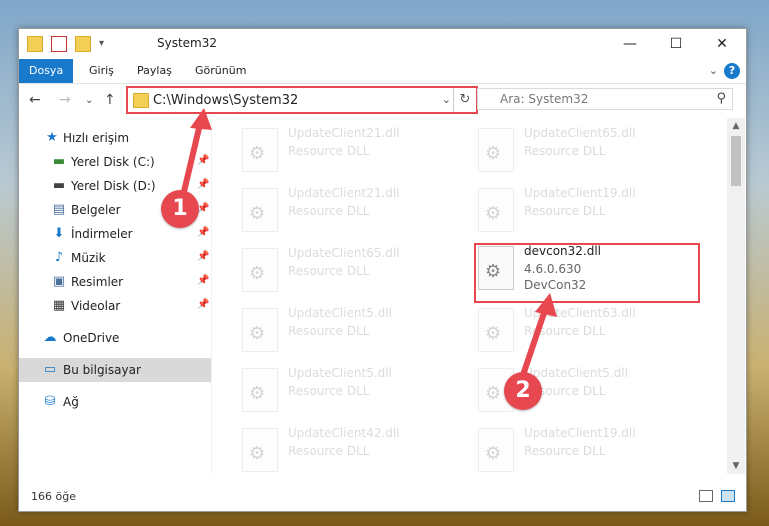 This screenshot has width=769, height=526. I want to click on help-icon: ?, so click(732, 71).